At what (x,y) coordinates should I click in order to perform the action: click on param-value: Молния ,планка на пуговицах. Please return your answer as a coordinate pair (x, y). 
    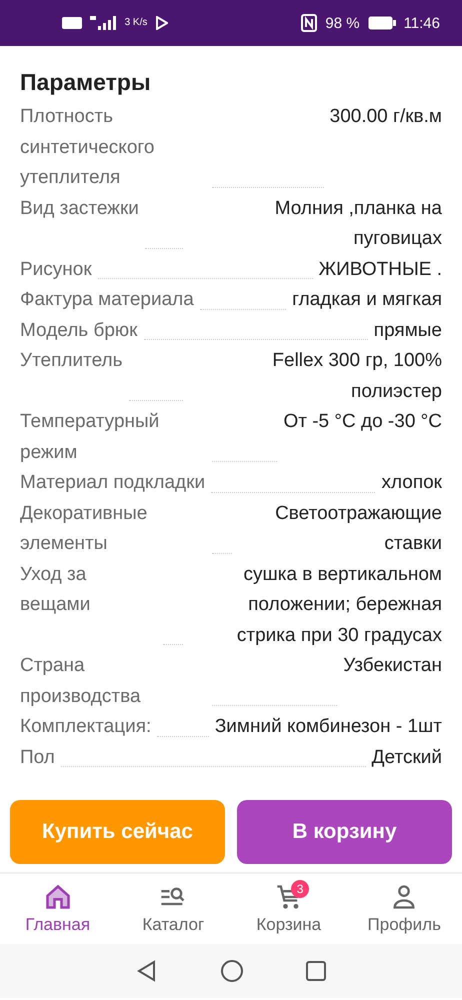
    Looking at the image, I should click on (358, 223).